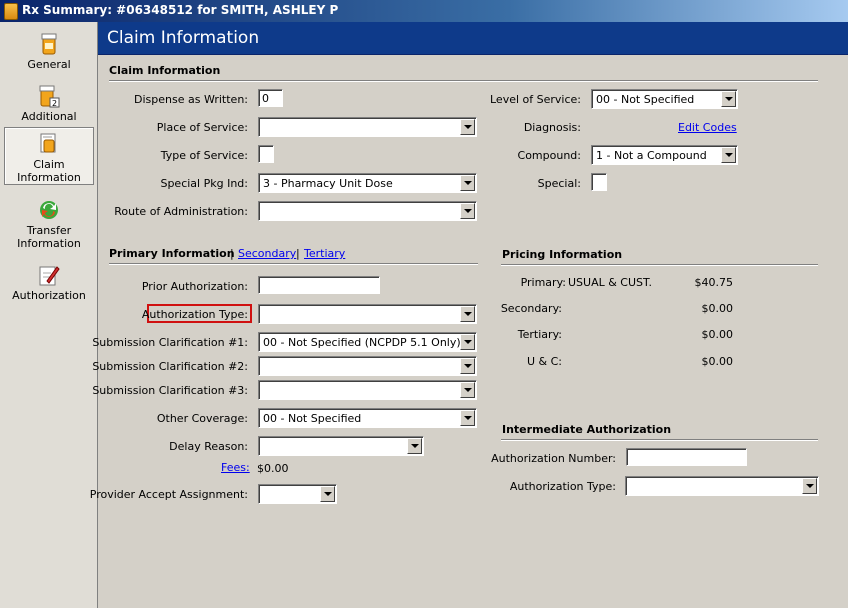  I want to click on other-coverage-select: 00 - Not Specified, so click(367, 418).